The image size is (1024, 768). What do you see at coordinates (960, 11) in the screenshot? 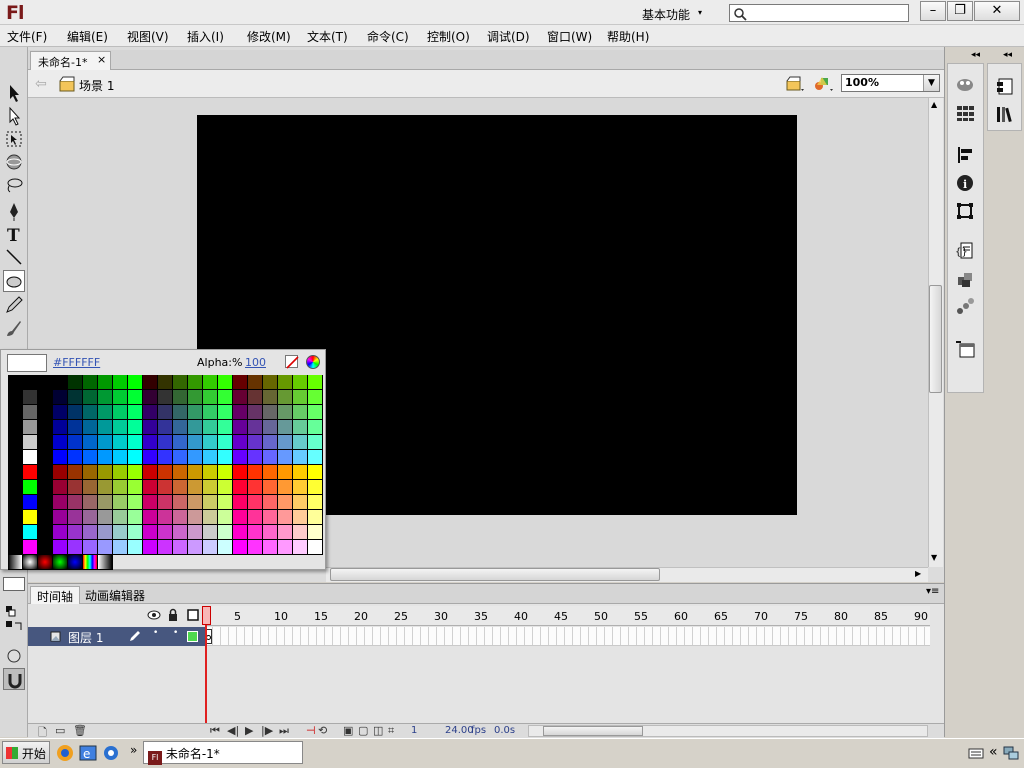
I see `restore-button: ❐` at bounding box center [960, 11].